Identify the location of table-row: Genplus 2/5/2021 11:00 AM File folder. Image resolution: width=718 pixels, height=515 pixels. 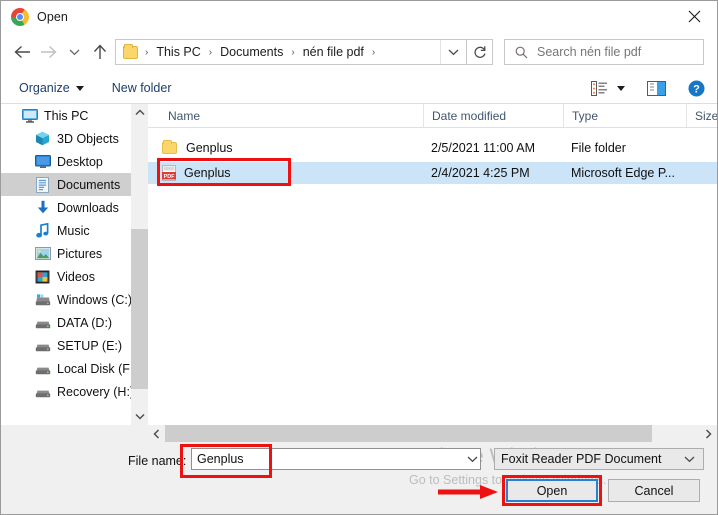
(432, 148).